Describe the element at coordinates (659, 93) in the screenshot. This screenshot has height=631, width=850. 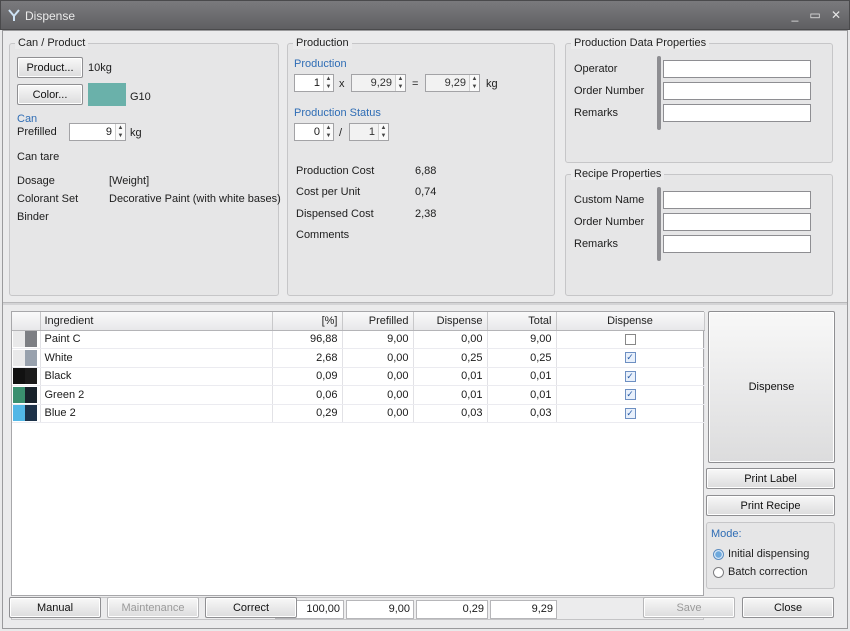
I see `production-data-splitter` at that location.